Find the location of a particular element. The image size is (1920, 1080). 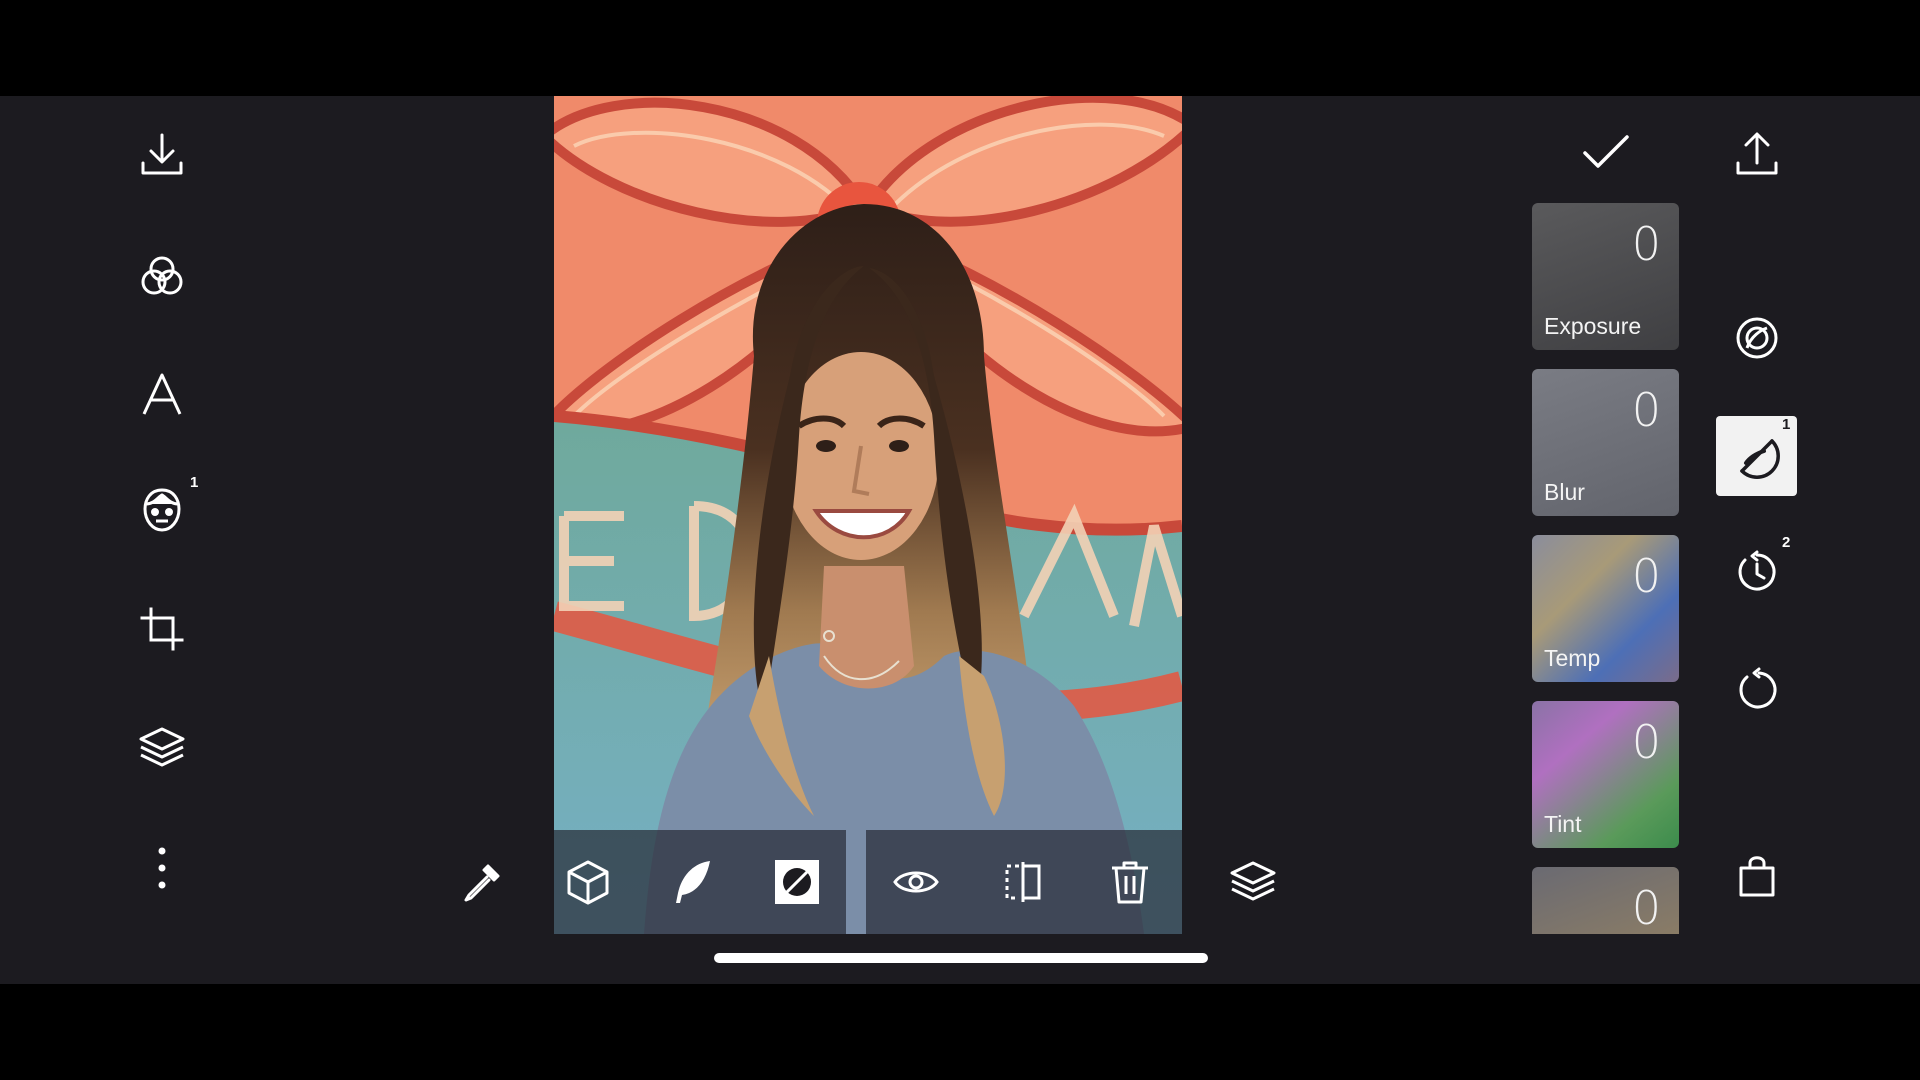

adjustment-label: Blur is located at coordinates (1564, 492).